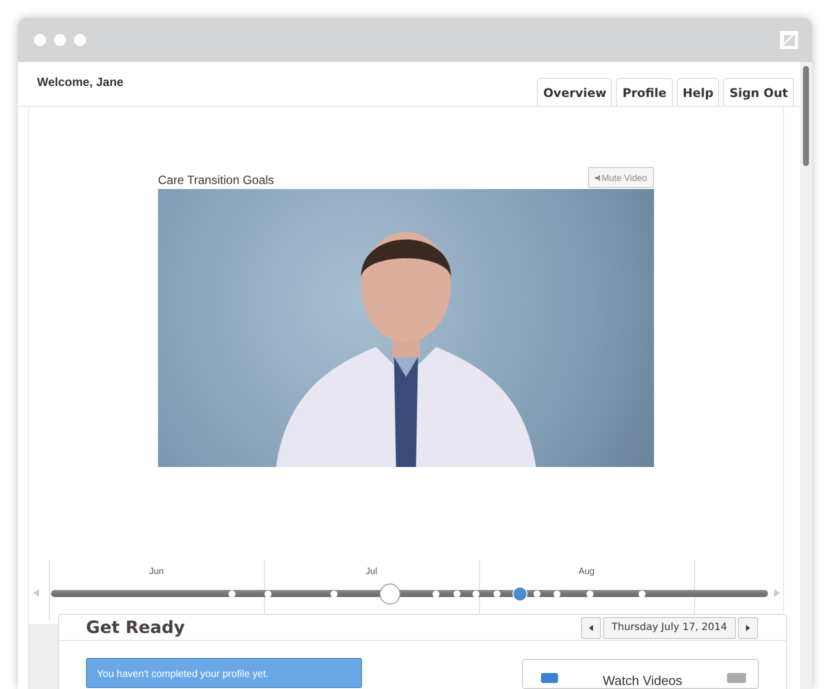 The width and height of the screenshot is (830, 689). Describe the element at coordinates (758, 92) in the screenshot. I see `nav-tab: Sign Out` at that location.